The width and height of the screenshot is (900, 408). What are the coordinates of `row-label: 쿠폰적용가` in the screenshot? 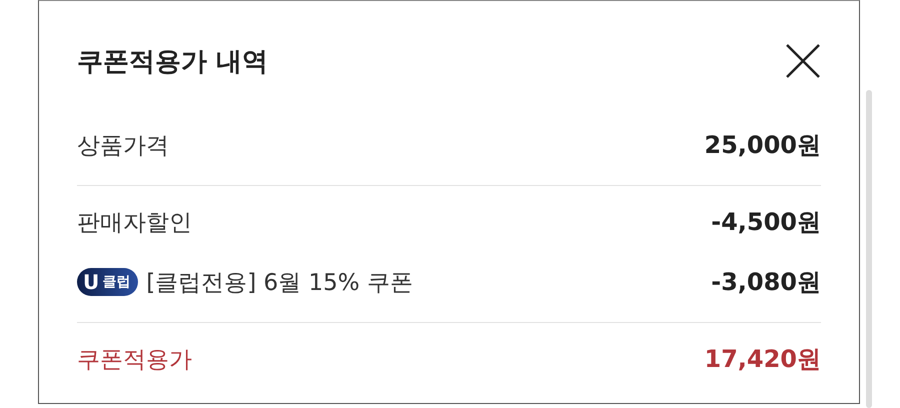 It's located at (134, 360).